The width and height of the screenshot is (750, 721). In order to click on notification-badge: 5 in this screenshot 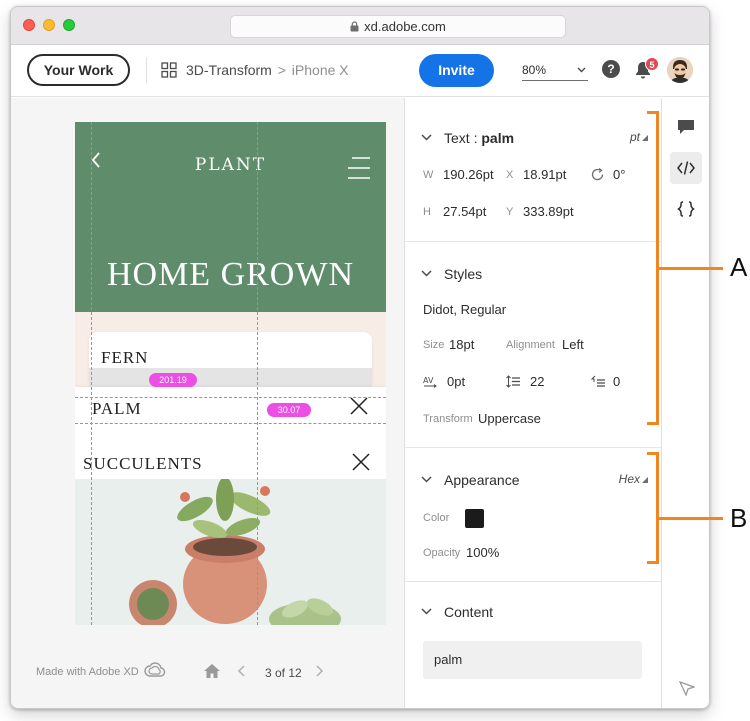, I will do `click(652, 64)`.